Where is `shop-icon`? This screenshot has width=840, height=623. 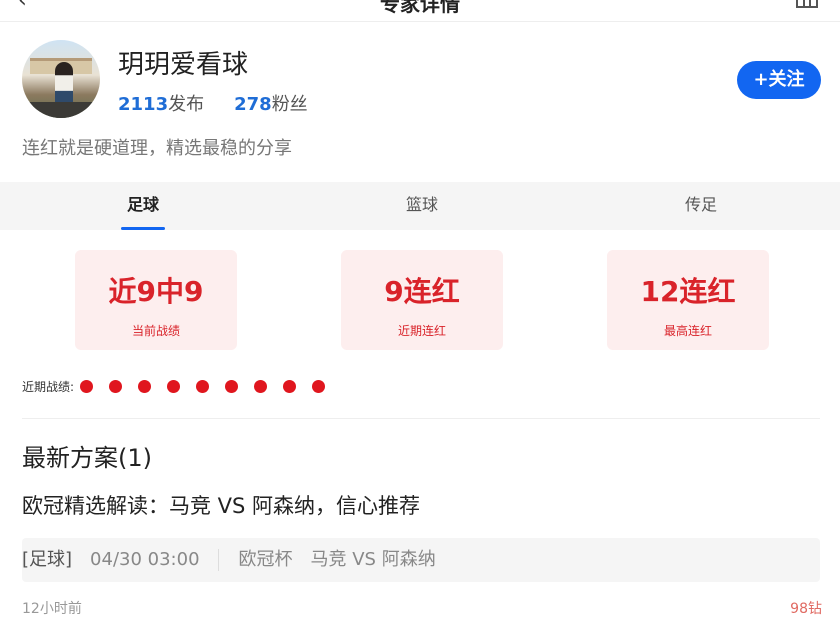
shop-icon is located at coordinates (807, 4).